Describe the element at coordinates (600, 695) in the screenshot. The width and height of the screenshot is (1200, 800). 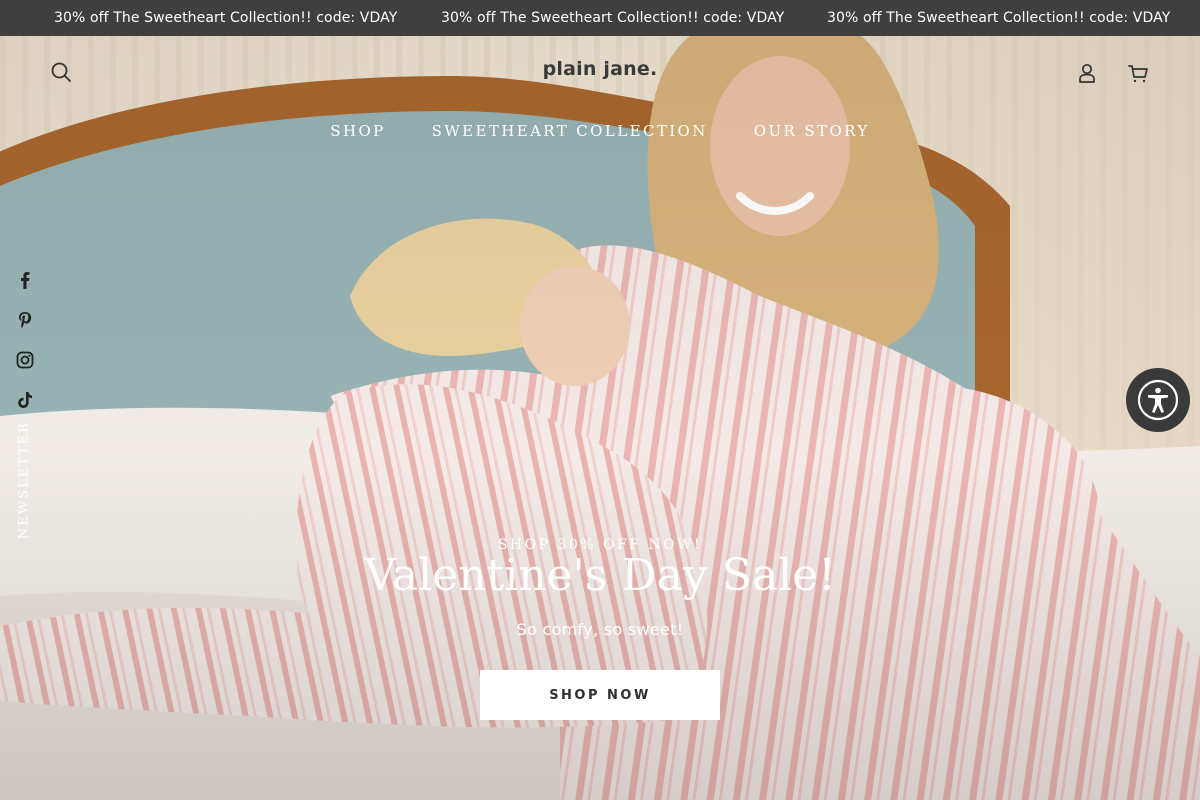
I see `shop-now-button: SHOP NOW` at that location.